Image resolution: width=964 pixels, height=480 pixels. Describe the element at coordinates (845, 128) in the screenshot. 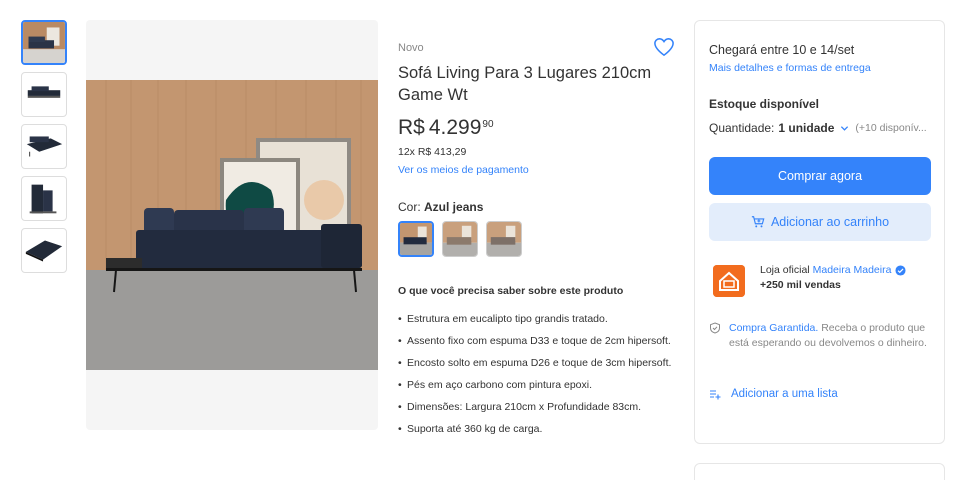

I see `chevron-down-icon` at that location.